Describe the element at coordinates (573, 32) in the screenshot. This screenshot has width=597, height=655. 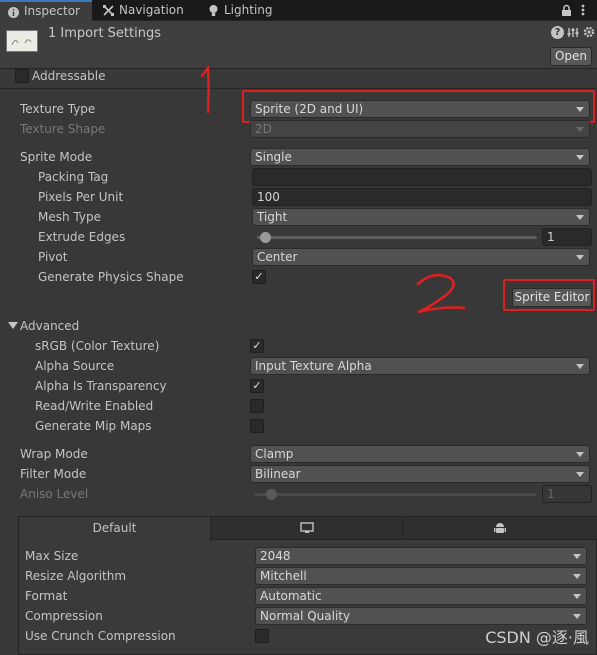
I see `preset-icon` at that location.